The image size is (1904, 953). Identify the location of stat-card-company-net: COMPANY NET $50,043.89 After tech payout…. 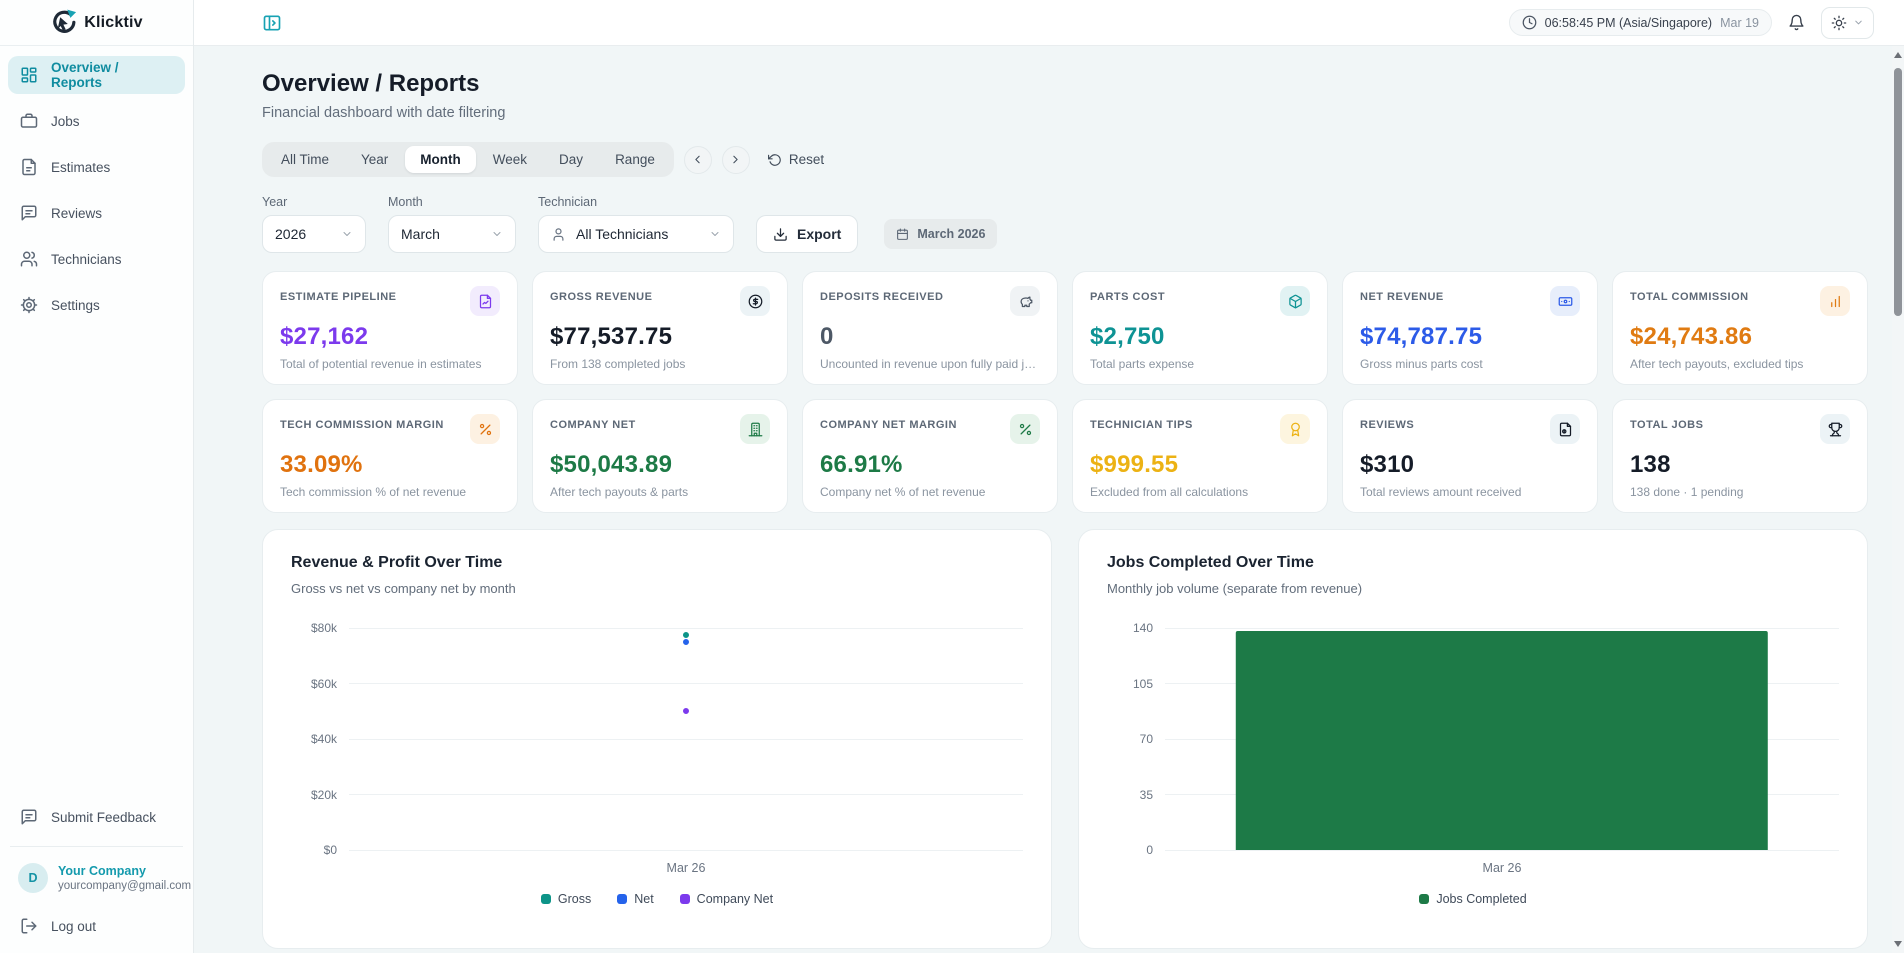
(660, 456).